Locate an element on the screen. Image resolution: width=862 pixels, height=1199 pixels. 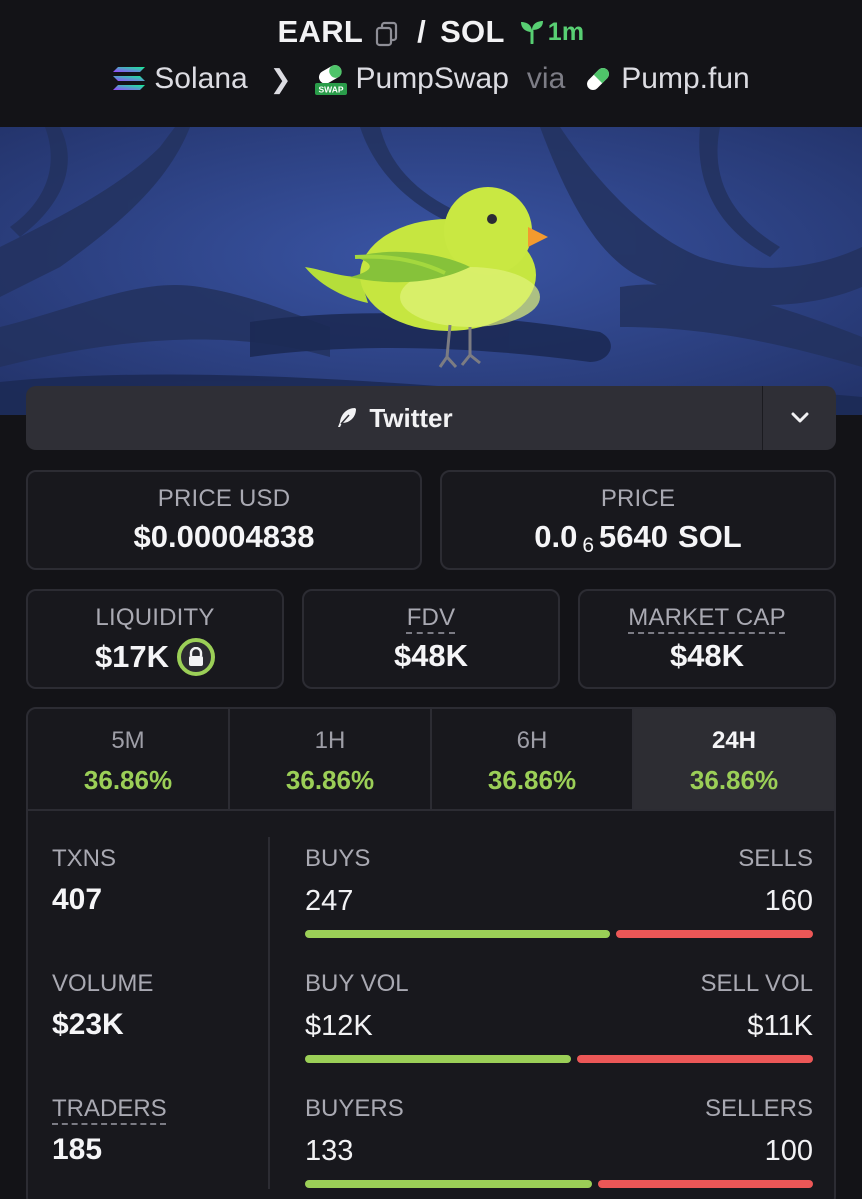
price-usd-value: $0.00004838 is located at coordinates (224, 536).